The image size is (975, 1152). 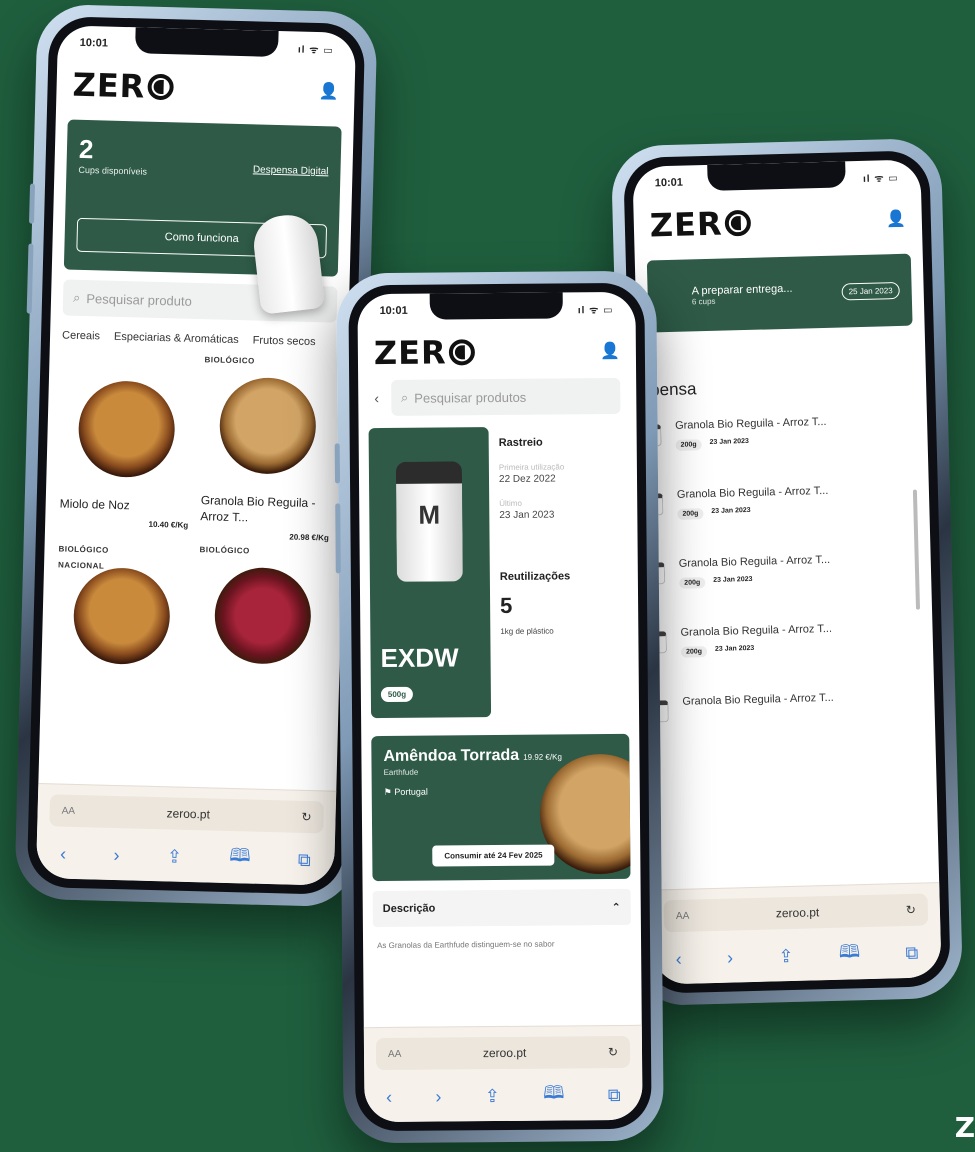 I want to click on logo-text: ZER, so click(x=109, y=85).